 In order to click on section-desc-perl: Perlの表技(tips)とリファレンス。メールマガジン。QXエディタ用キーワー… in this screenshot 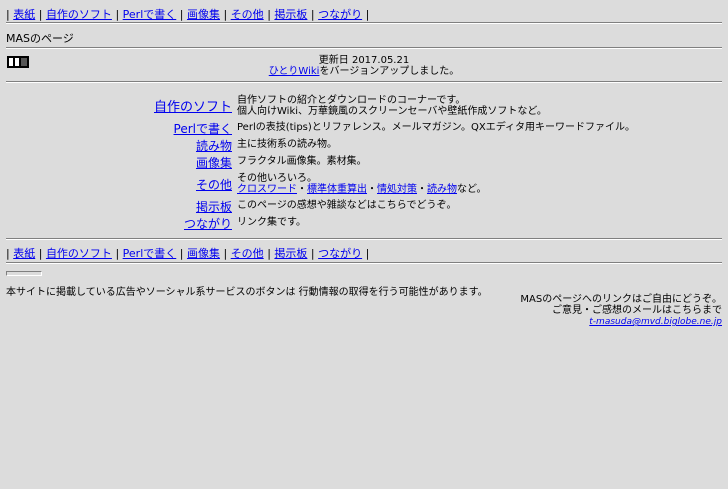, I will do `click(436, 127)`.